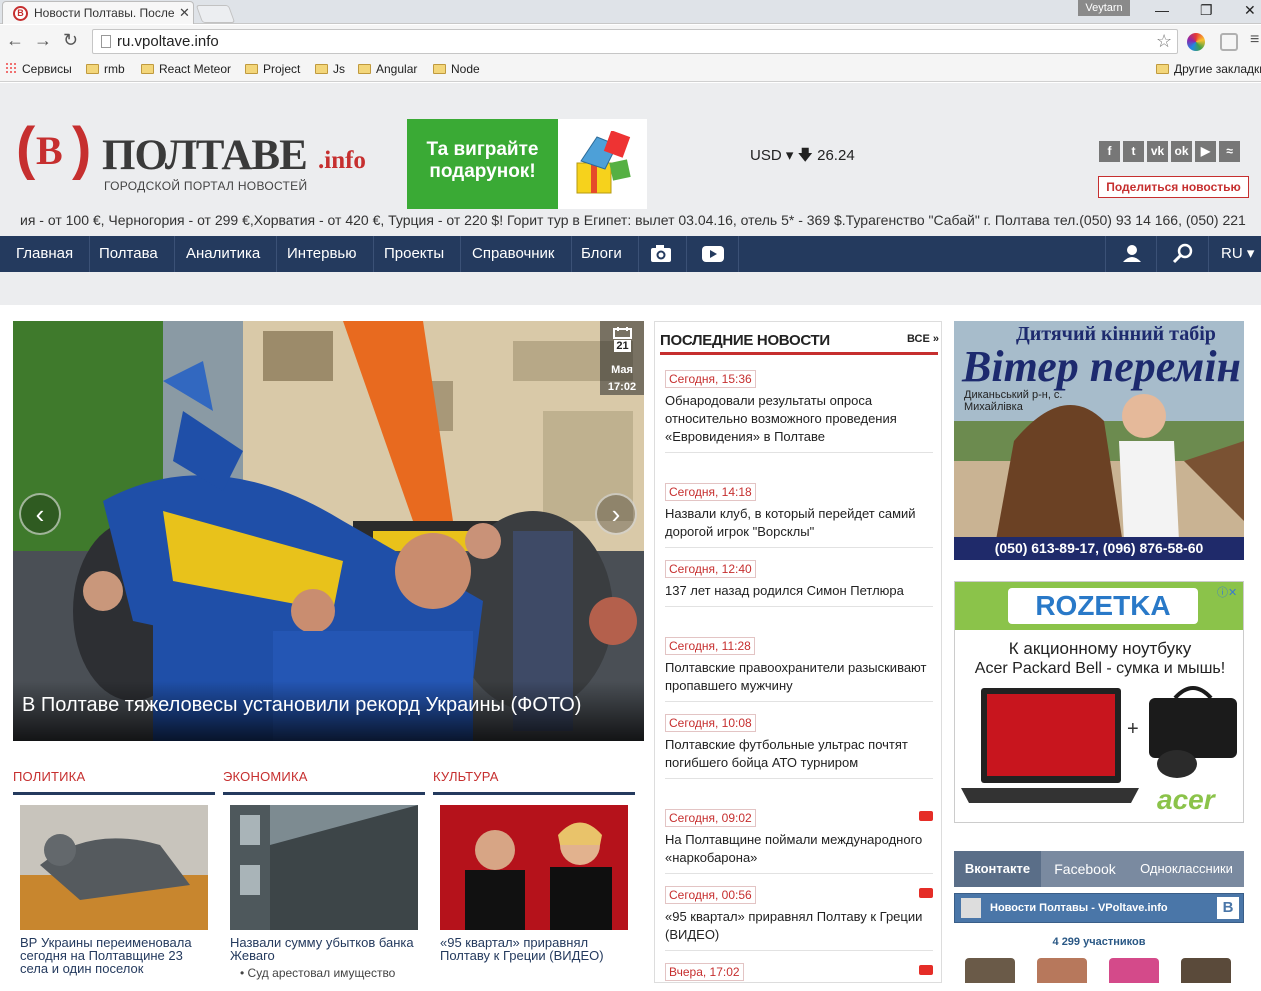 This screenshot has width=1261, height=991. Describe the element at coordinates (1162, 10) in the screenshot. I see `window-minimize-button: —` at that location.